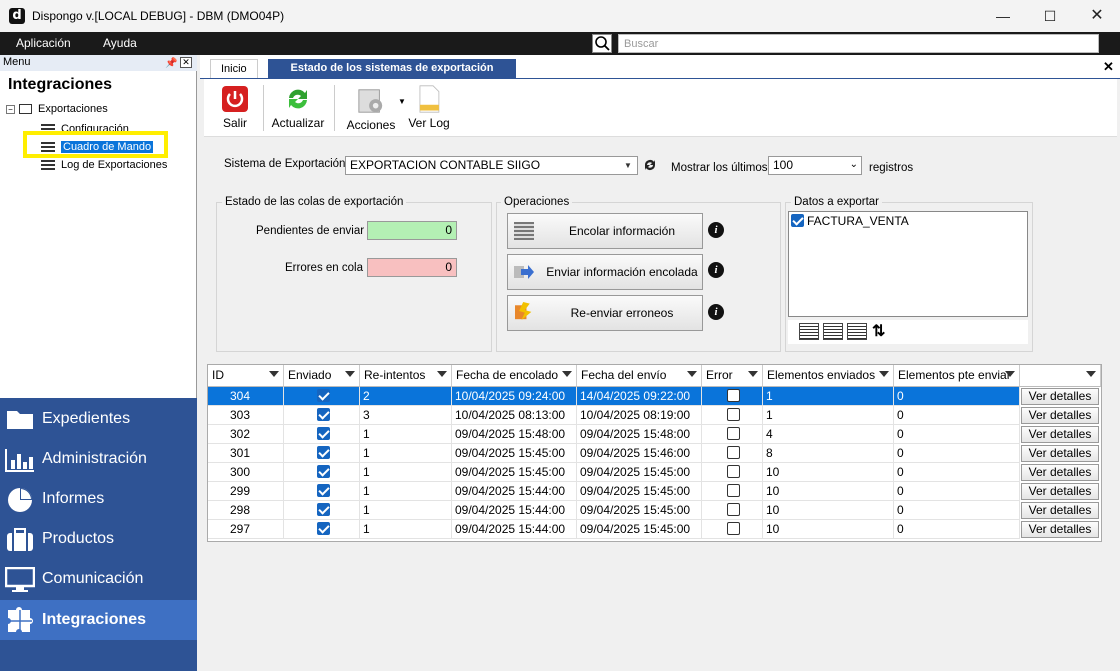  What do you see at coordinates (298, 107) in the screenshot?
I see `actualizar-button: Actualizar` at bounding box center [298, 107].